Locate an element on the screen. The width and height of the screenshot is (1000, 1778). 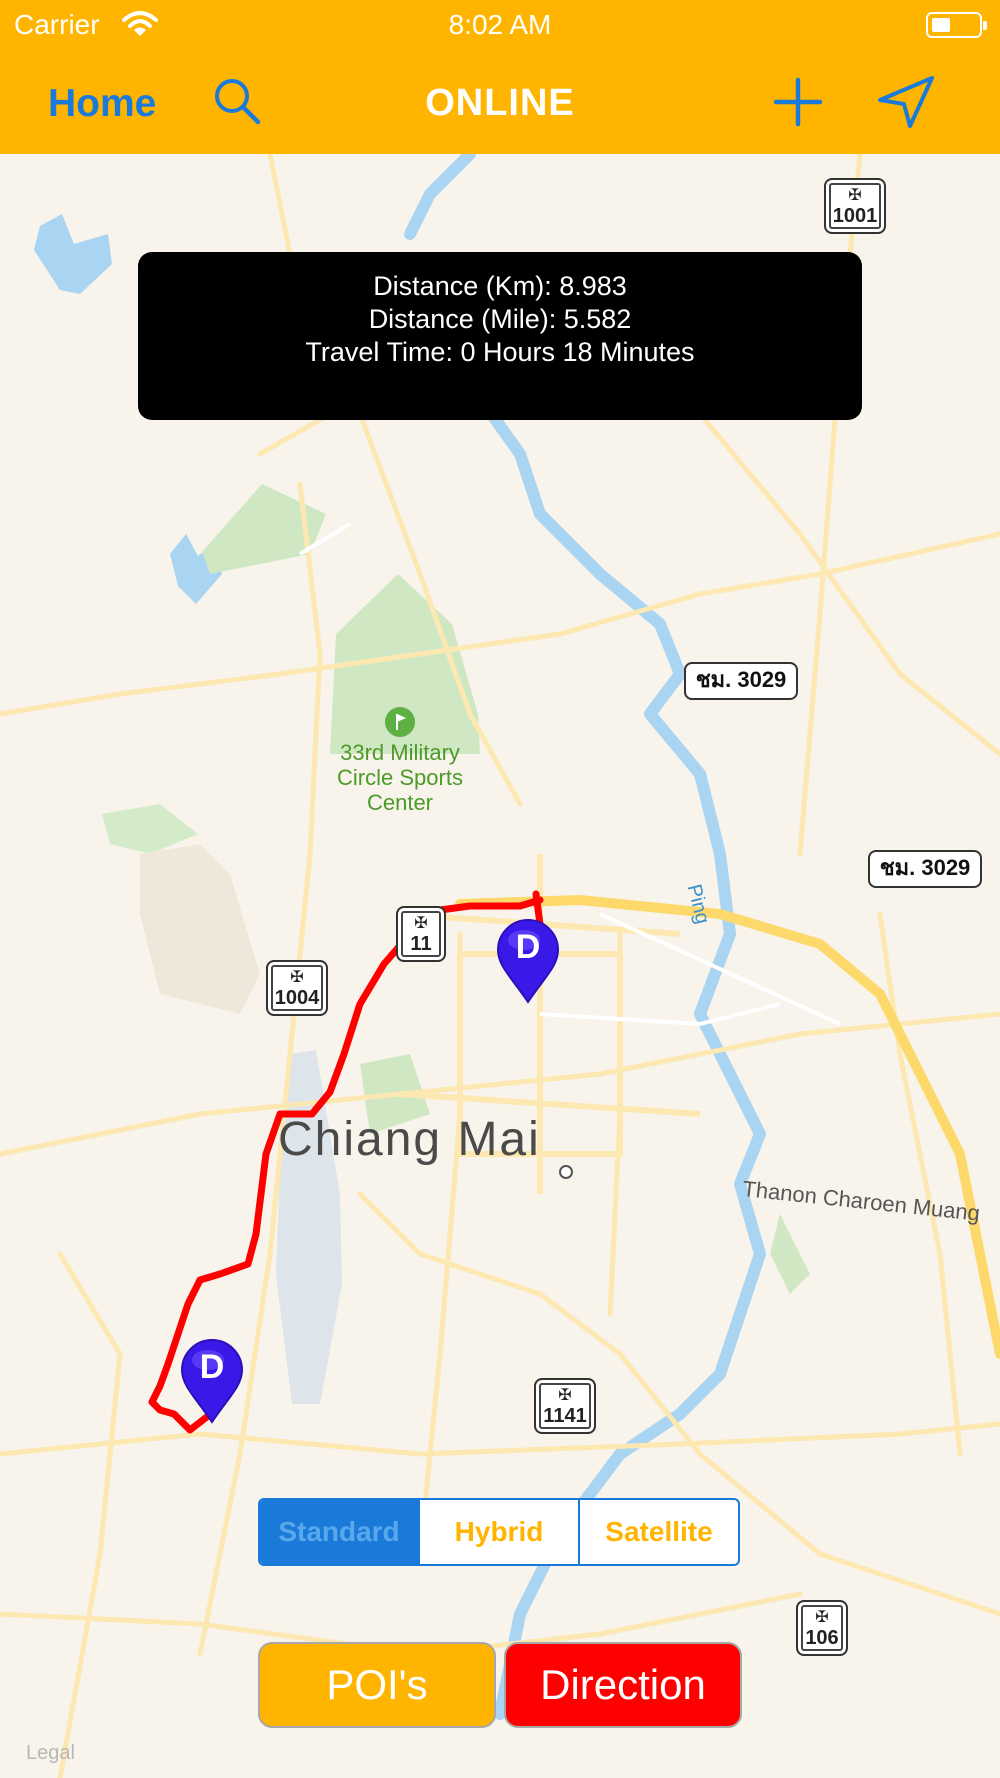
golf-flag-icon is located at coordinates (400, 722).